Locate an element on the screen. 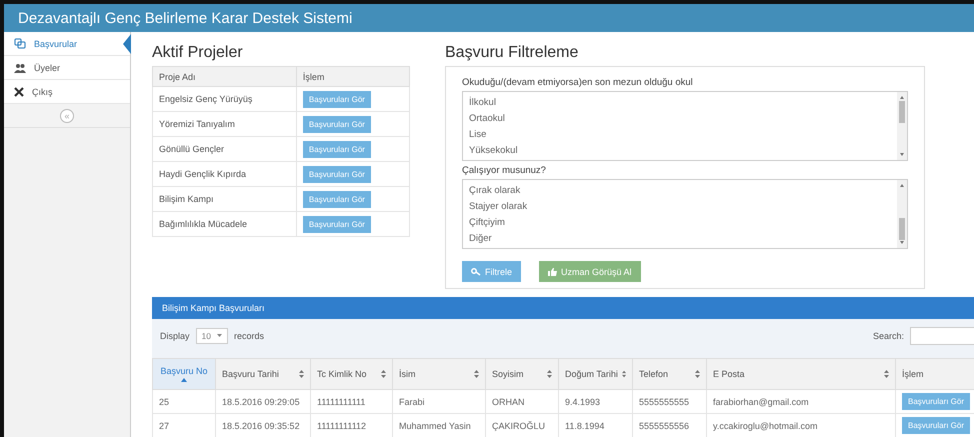 This screenshot has height=437, width=974. column-header: Proje Adı is located at coordinates (224, 76).